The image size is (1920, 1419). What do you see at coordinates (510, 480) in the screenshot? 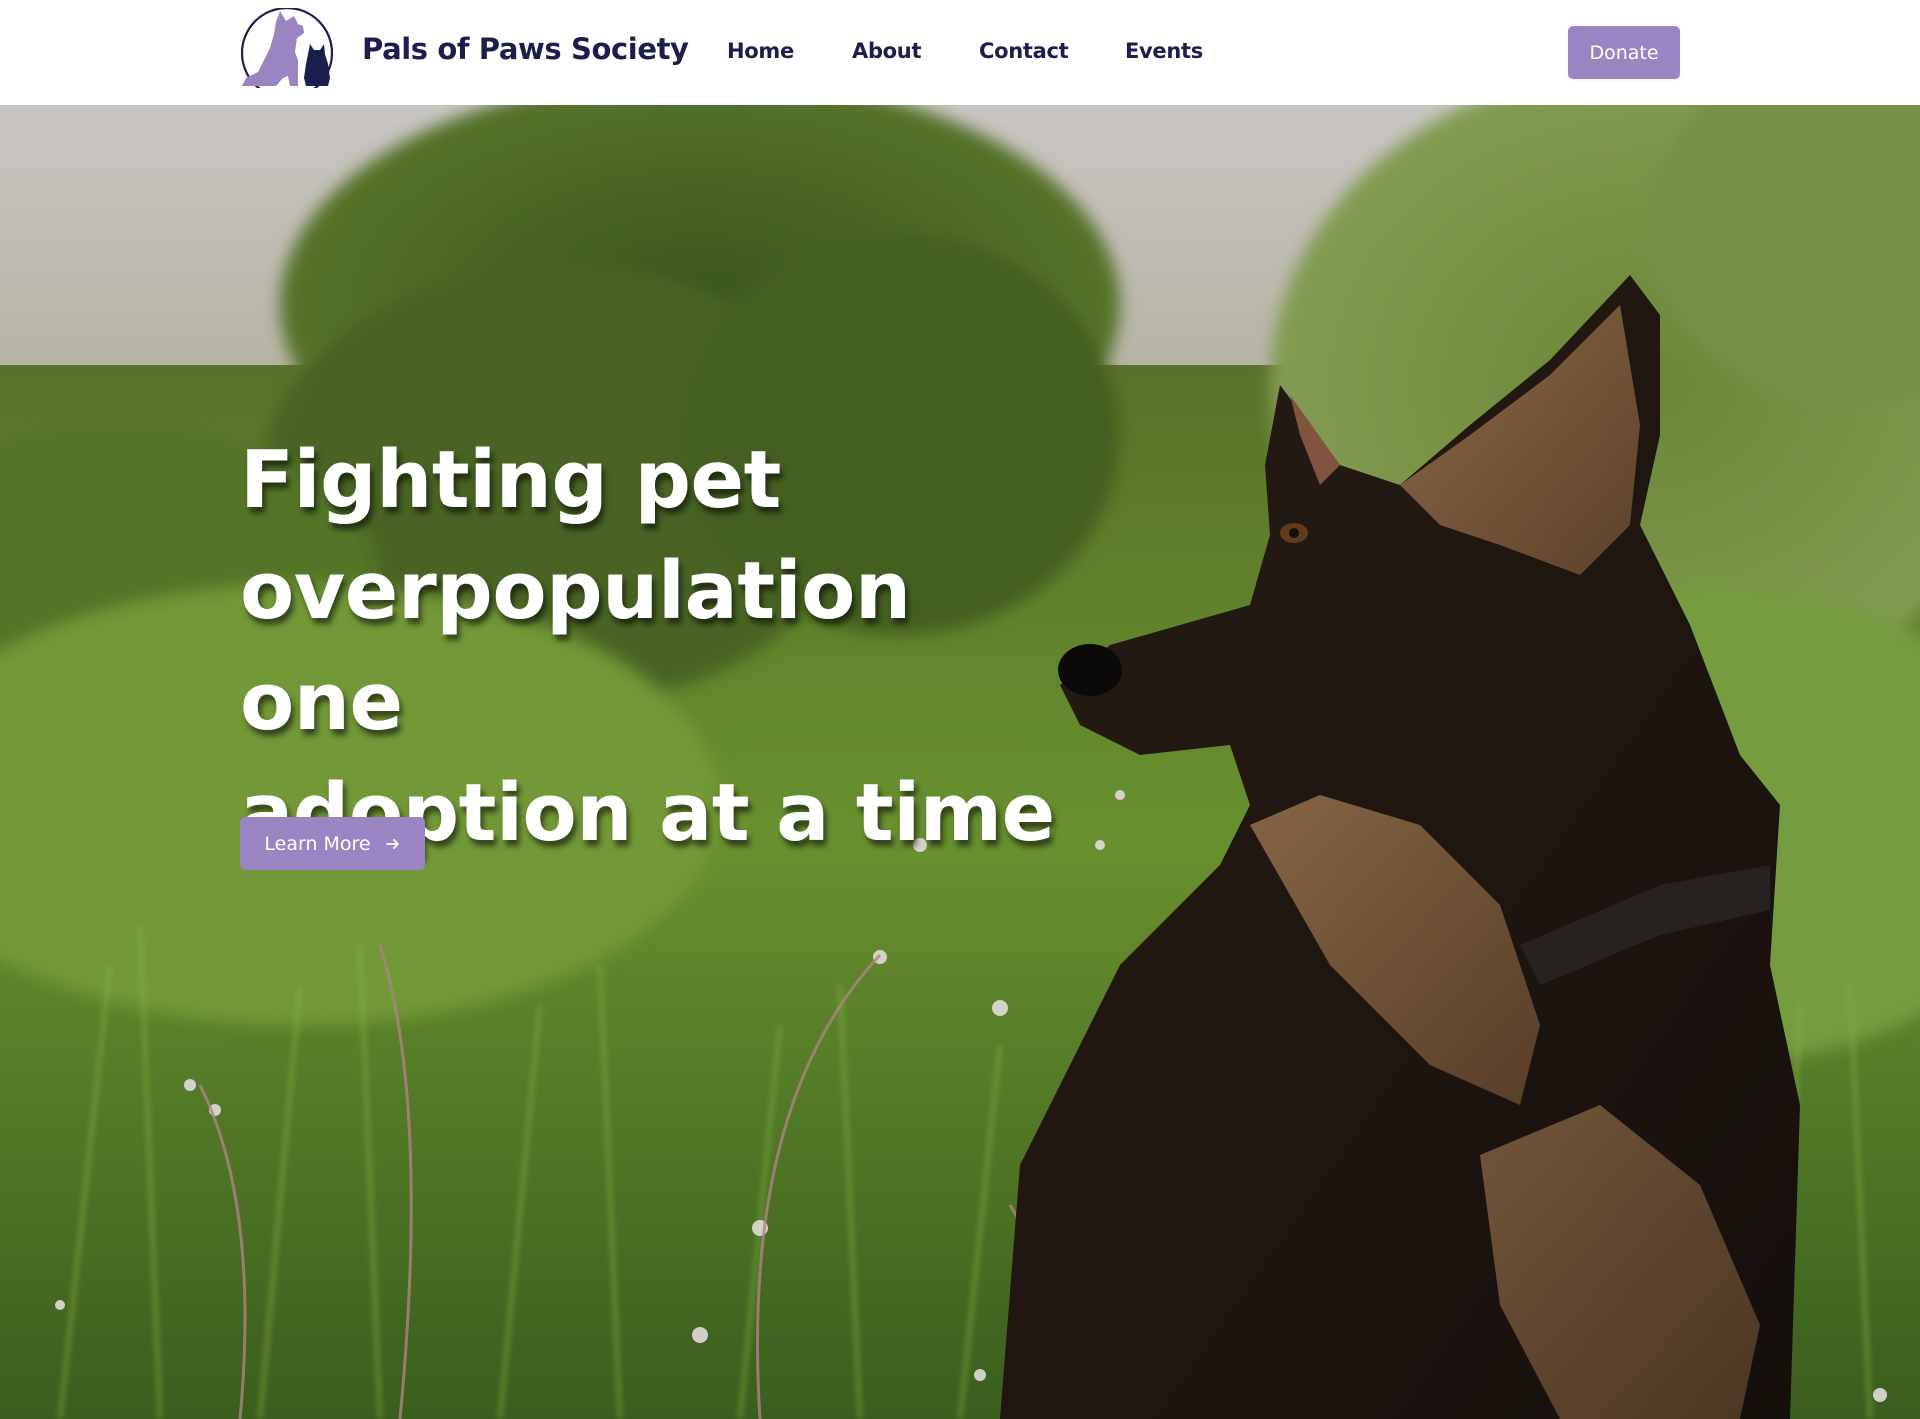
I see `hero-title-line-1: Fighting pet` at bounding box center [510, 480].